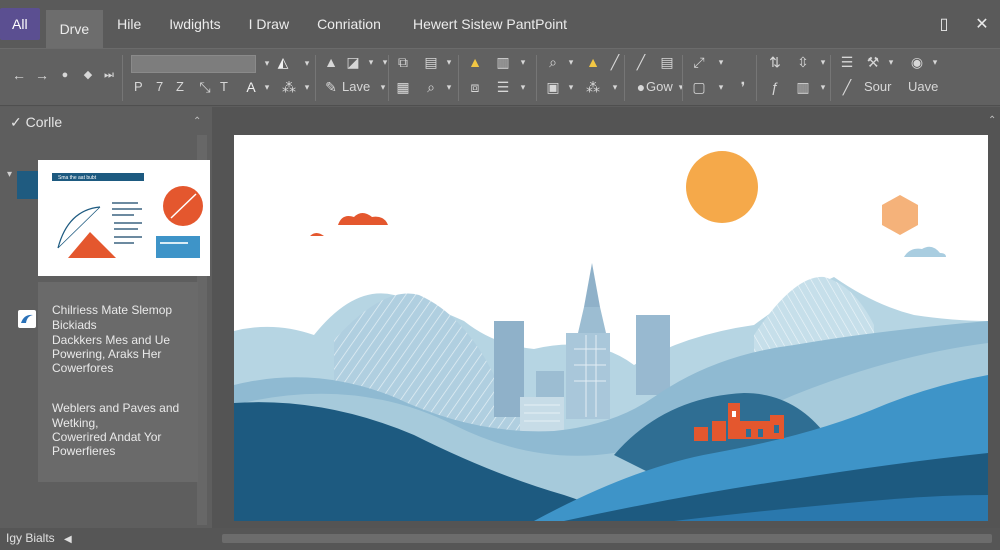  What do you see at coordinates (30, 538) in the screenshot?
I see `status-label: Igy Bialts` at bounding box center [30, 538].